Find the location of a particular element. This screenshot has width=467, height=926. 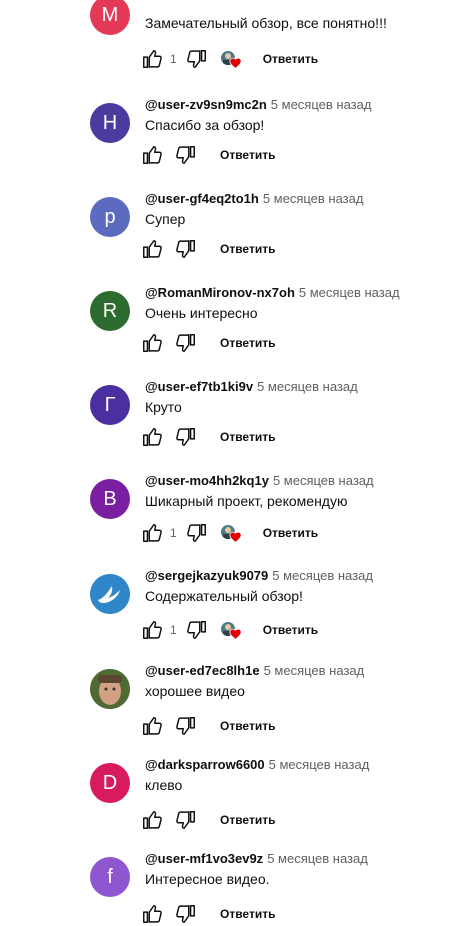

comment-avatar: M is located at coordinates (110, 17).